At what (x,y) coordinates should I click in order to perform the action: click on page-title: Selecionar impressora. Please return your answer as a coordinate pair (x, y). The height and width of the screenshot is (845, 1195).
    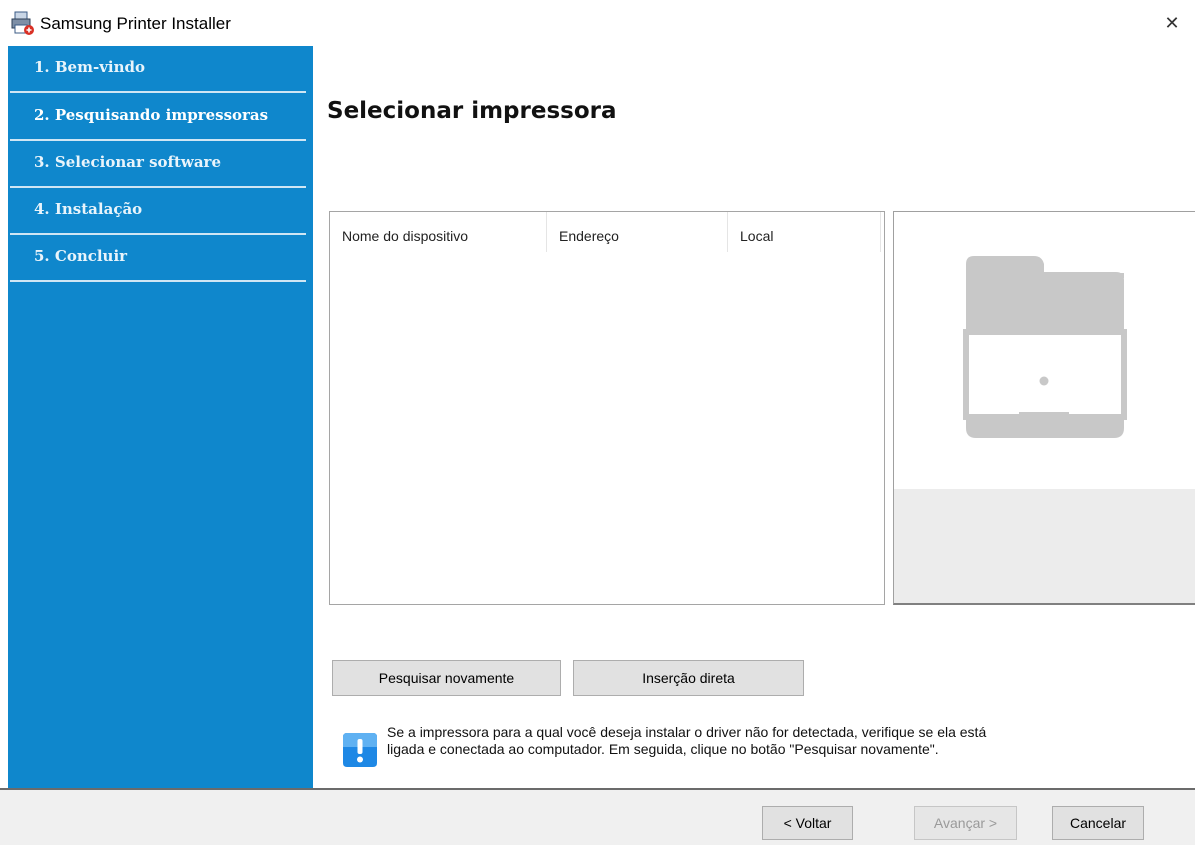
    Looking at the image, I should click on (472, 111).